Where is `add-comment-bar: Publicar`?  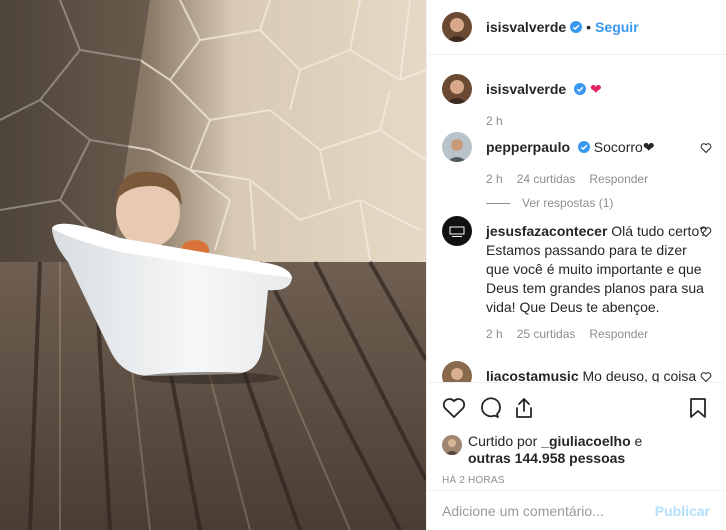
add-comment-bar: Publicar is located at coordinates (576, 510).